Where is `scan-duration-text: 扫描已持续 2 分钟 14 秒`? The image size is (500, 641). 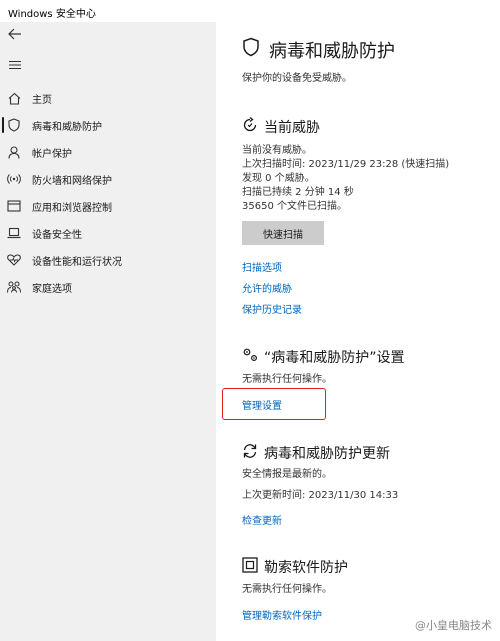
scan-duration-text: 扫描已持续 2 分钟 14 秒 is located at coordinates (298, 192).